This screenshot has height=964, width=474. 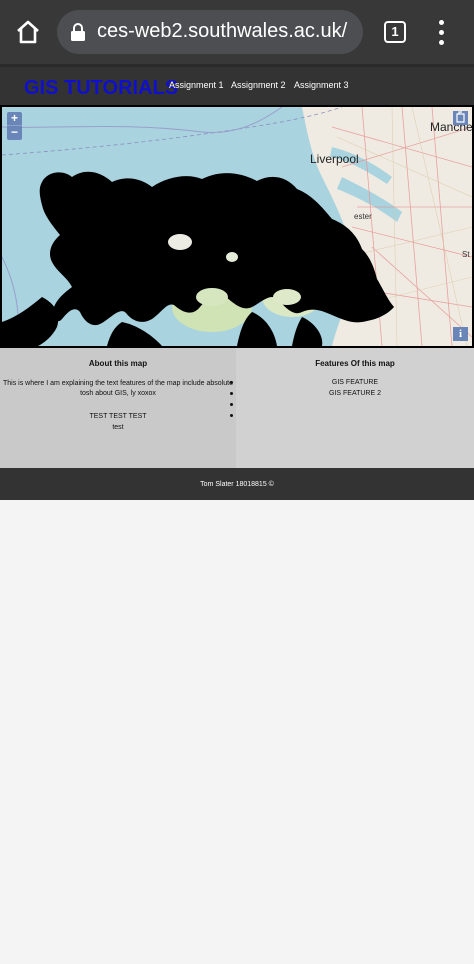 What do you see at coordinates (78, 32) in the screenshot?
I see `lock-icon` at bounding box center [78, 32].